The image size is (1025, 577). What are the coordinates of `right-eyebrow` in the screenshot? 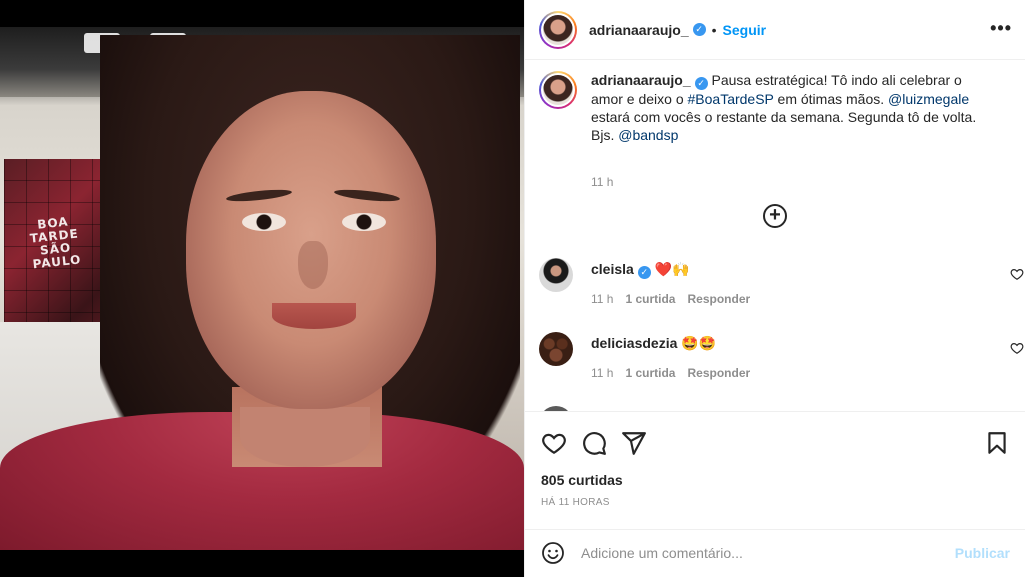 It's located at (367, 195).